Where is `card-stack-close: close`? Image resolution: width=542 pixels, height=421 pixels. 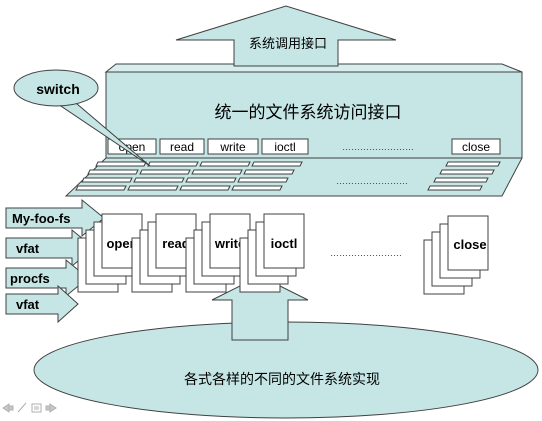
card-stack-close: close is located at coordinates (456, 255).